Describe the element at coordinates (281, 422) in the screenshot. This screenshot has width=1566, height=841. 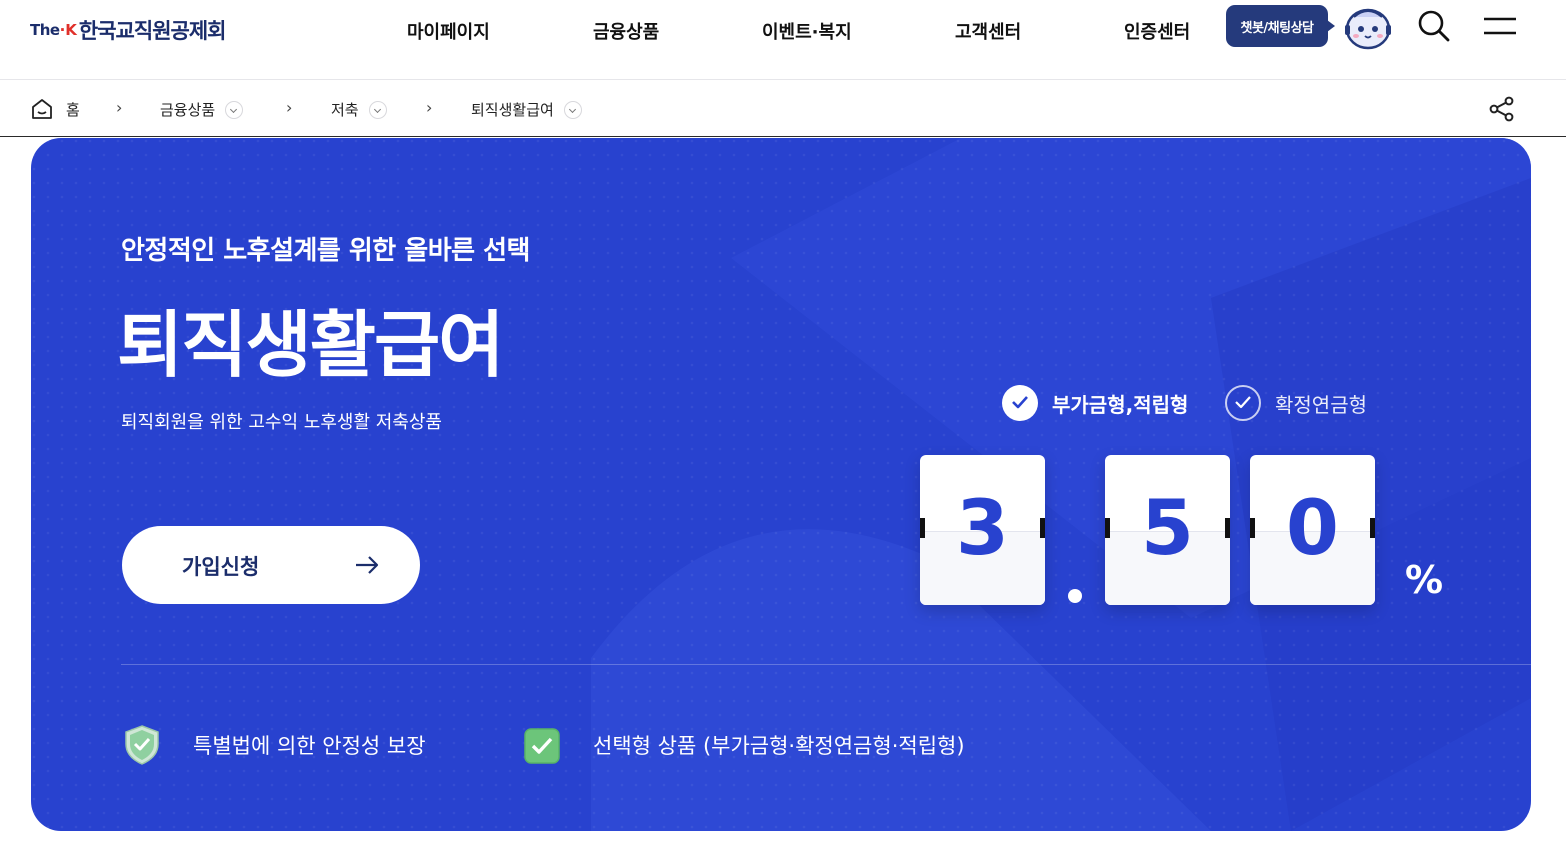
I see `hero-description: 퇴직회원을 위한 고수익 노후생활 저축상품` at that location.